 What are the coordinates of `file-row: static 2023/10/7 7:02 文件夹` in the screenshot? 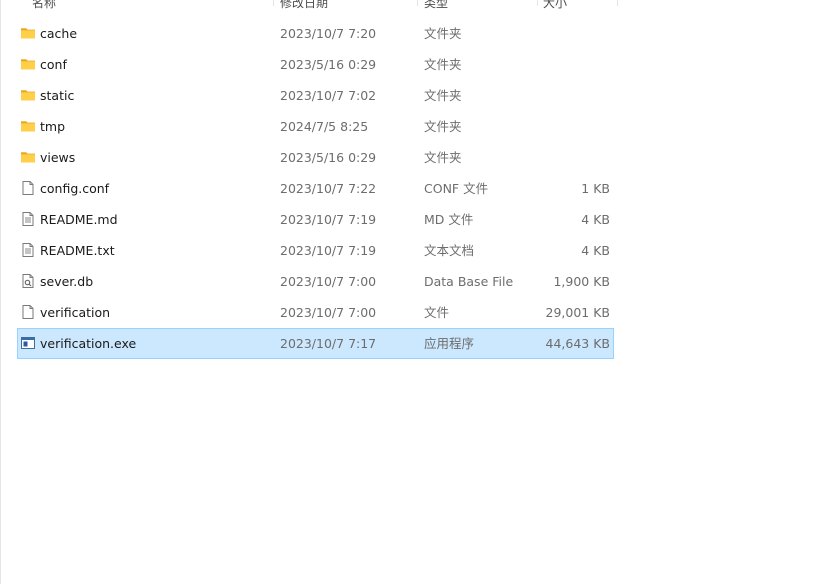 It's located at (315, 95).